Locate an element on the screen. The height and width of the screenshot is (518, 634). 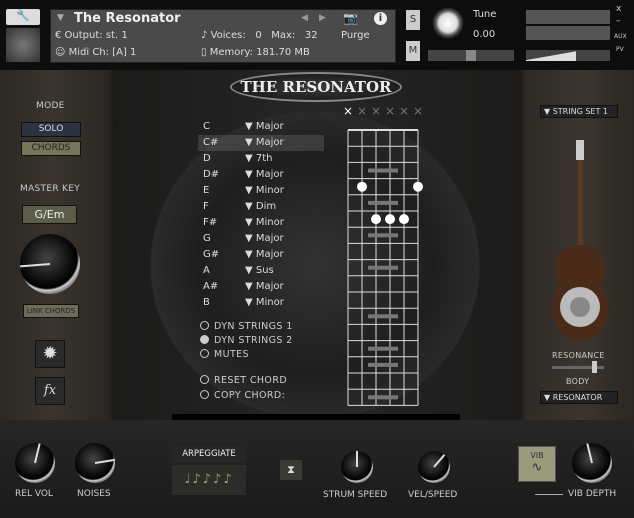
chord-row: E ▼ Minor is located at coordinates (261, 191).